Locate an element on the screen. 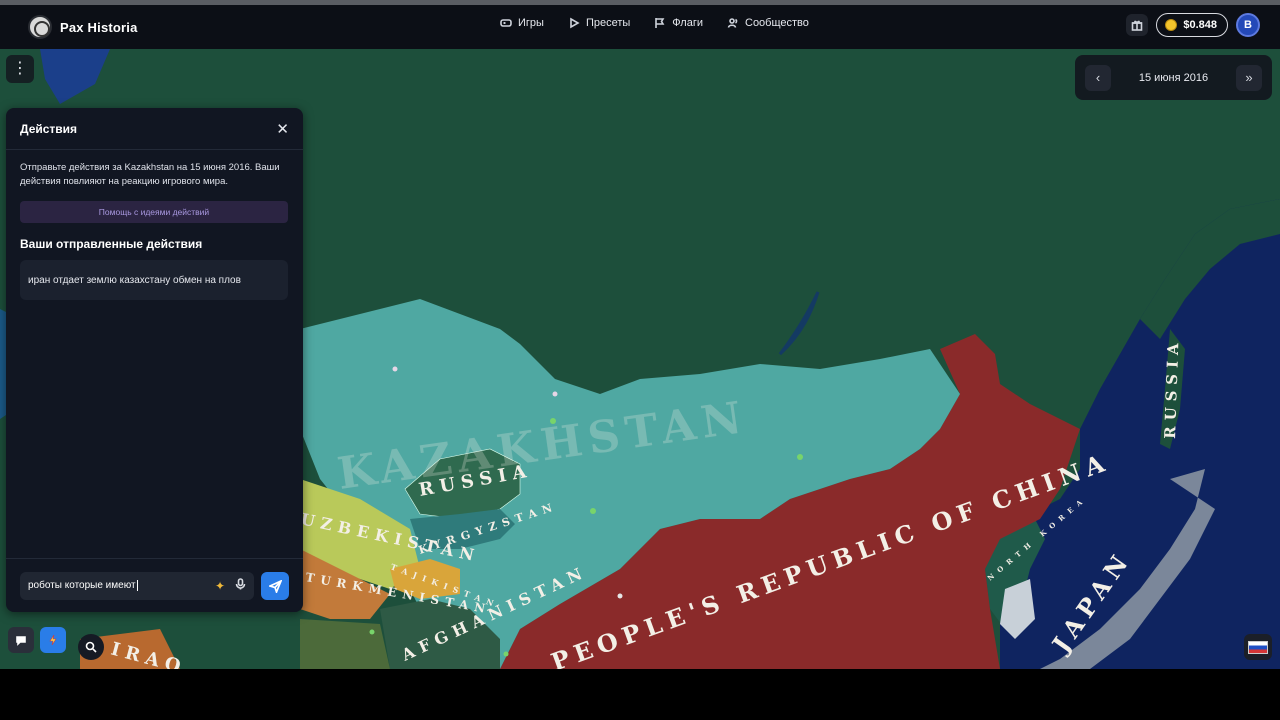 This screenshot has width=1280, height=720. actions-panel-header: Действия ✕ is located at coordinates (154, 129).